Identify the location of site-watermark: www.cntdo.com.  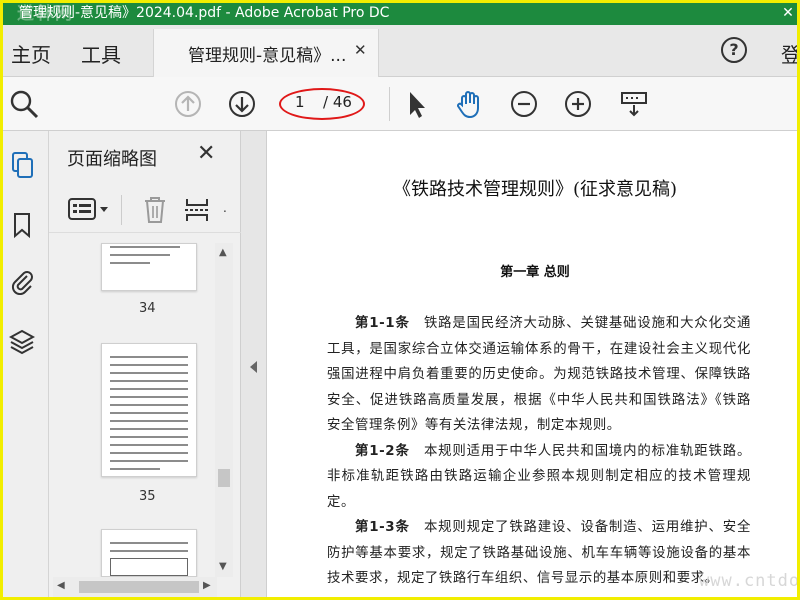
(749, 581).